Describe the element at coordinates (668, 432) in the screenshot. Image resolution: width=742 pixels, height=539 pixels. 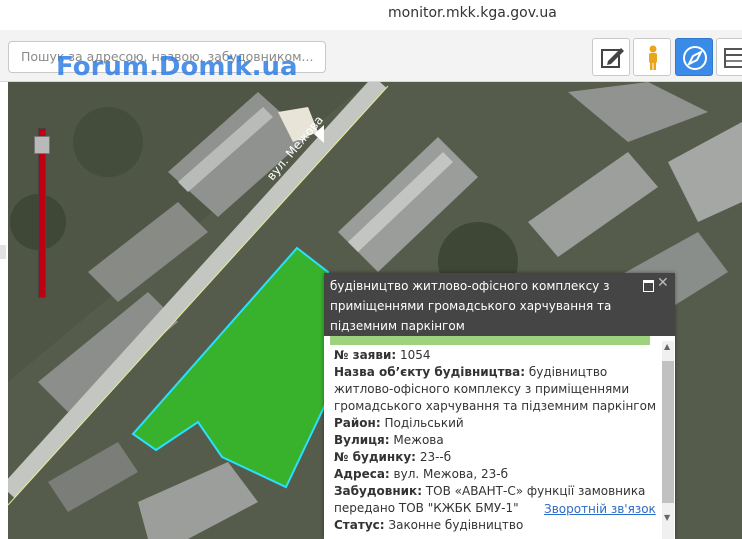
I see `popup-scrollbar-thumb` at that location.